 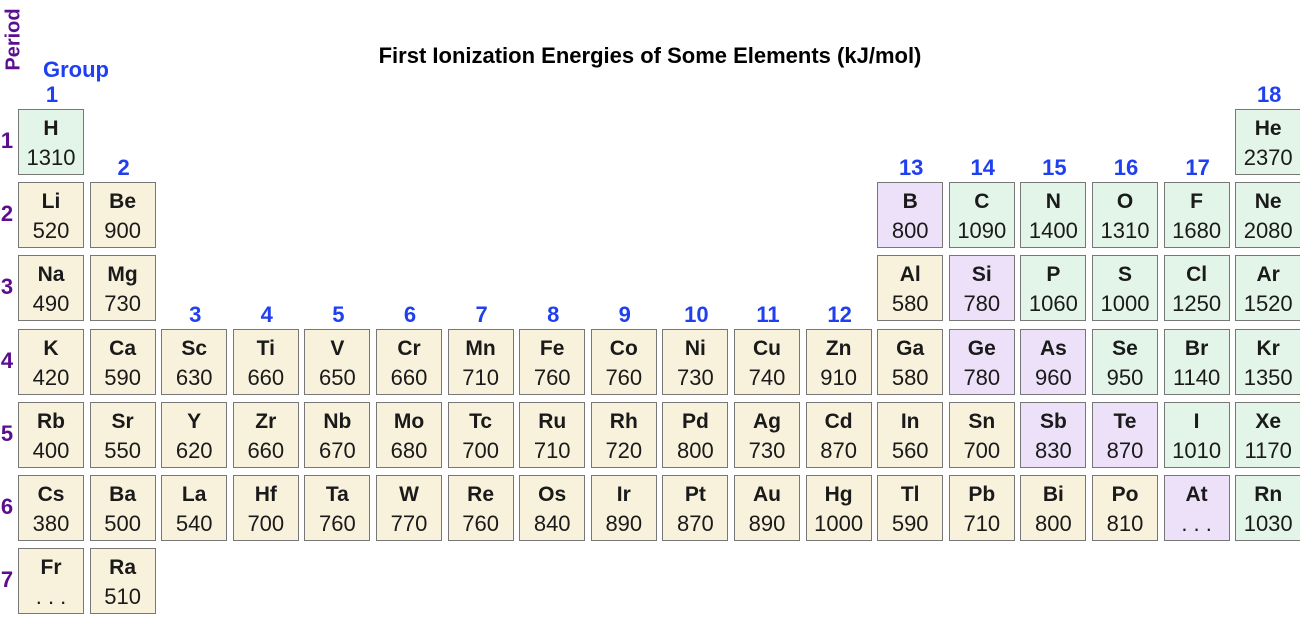 I want to click on ionization-energy-value: 720, so click(x=624, y=450).